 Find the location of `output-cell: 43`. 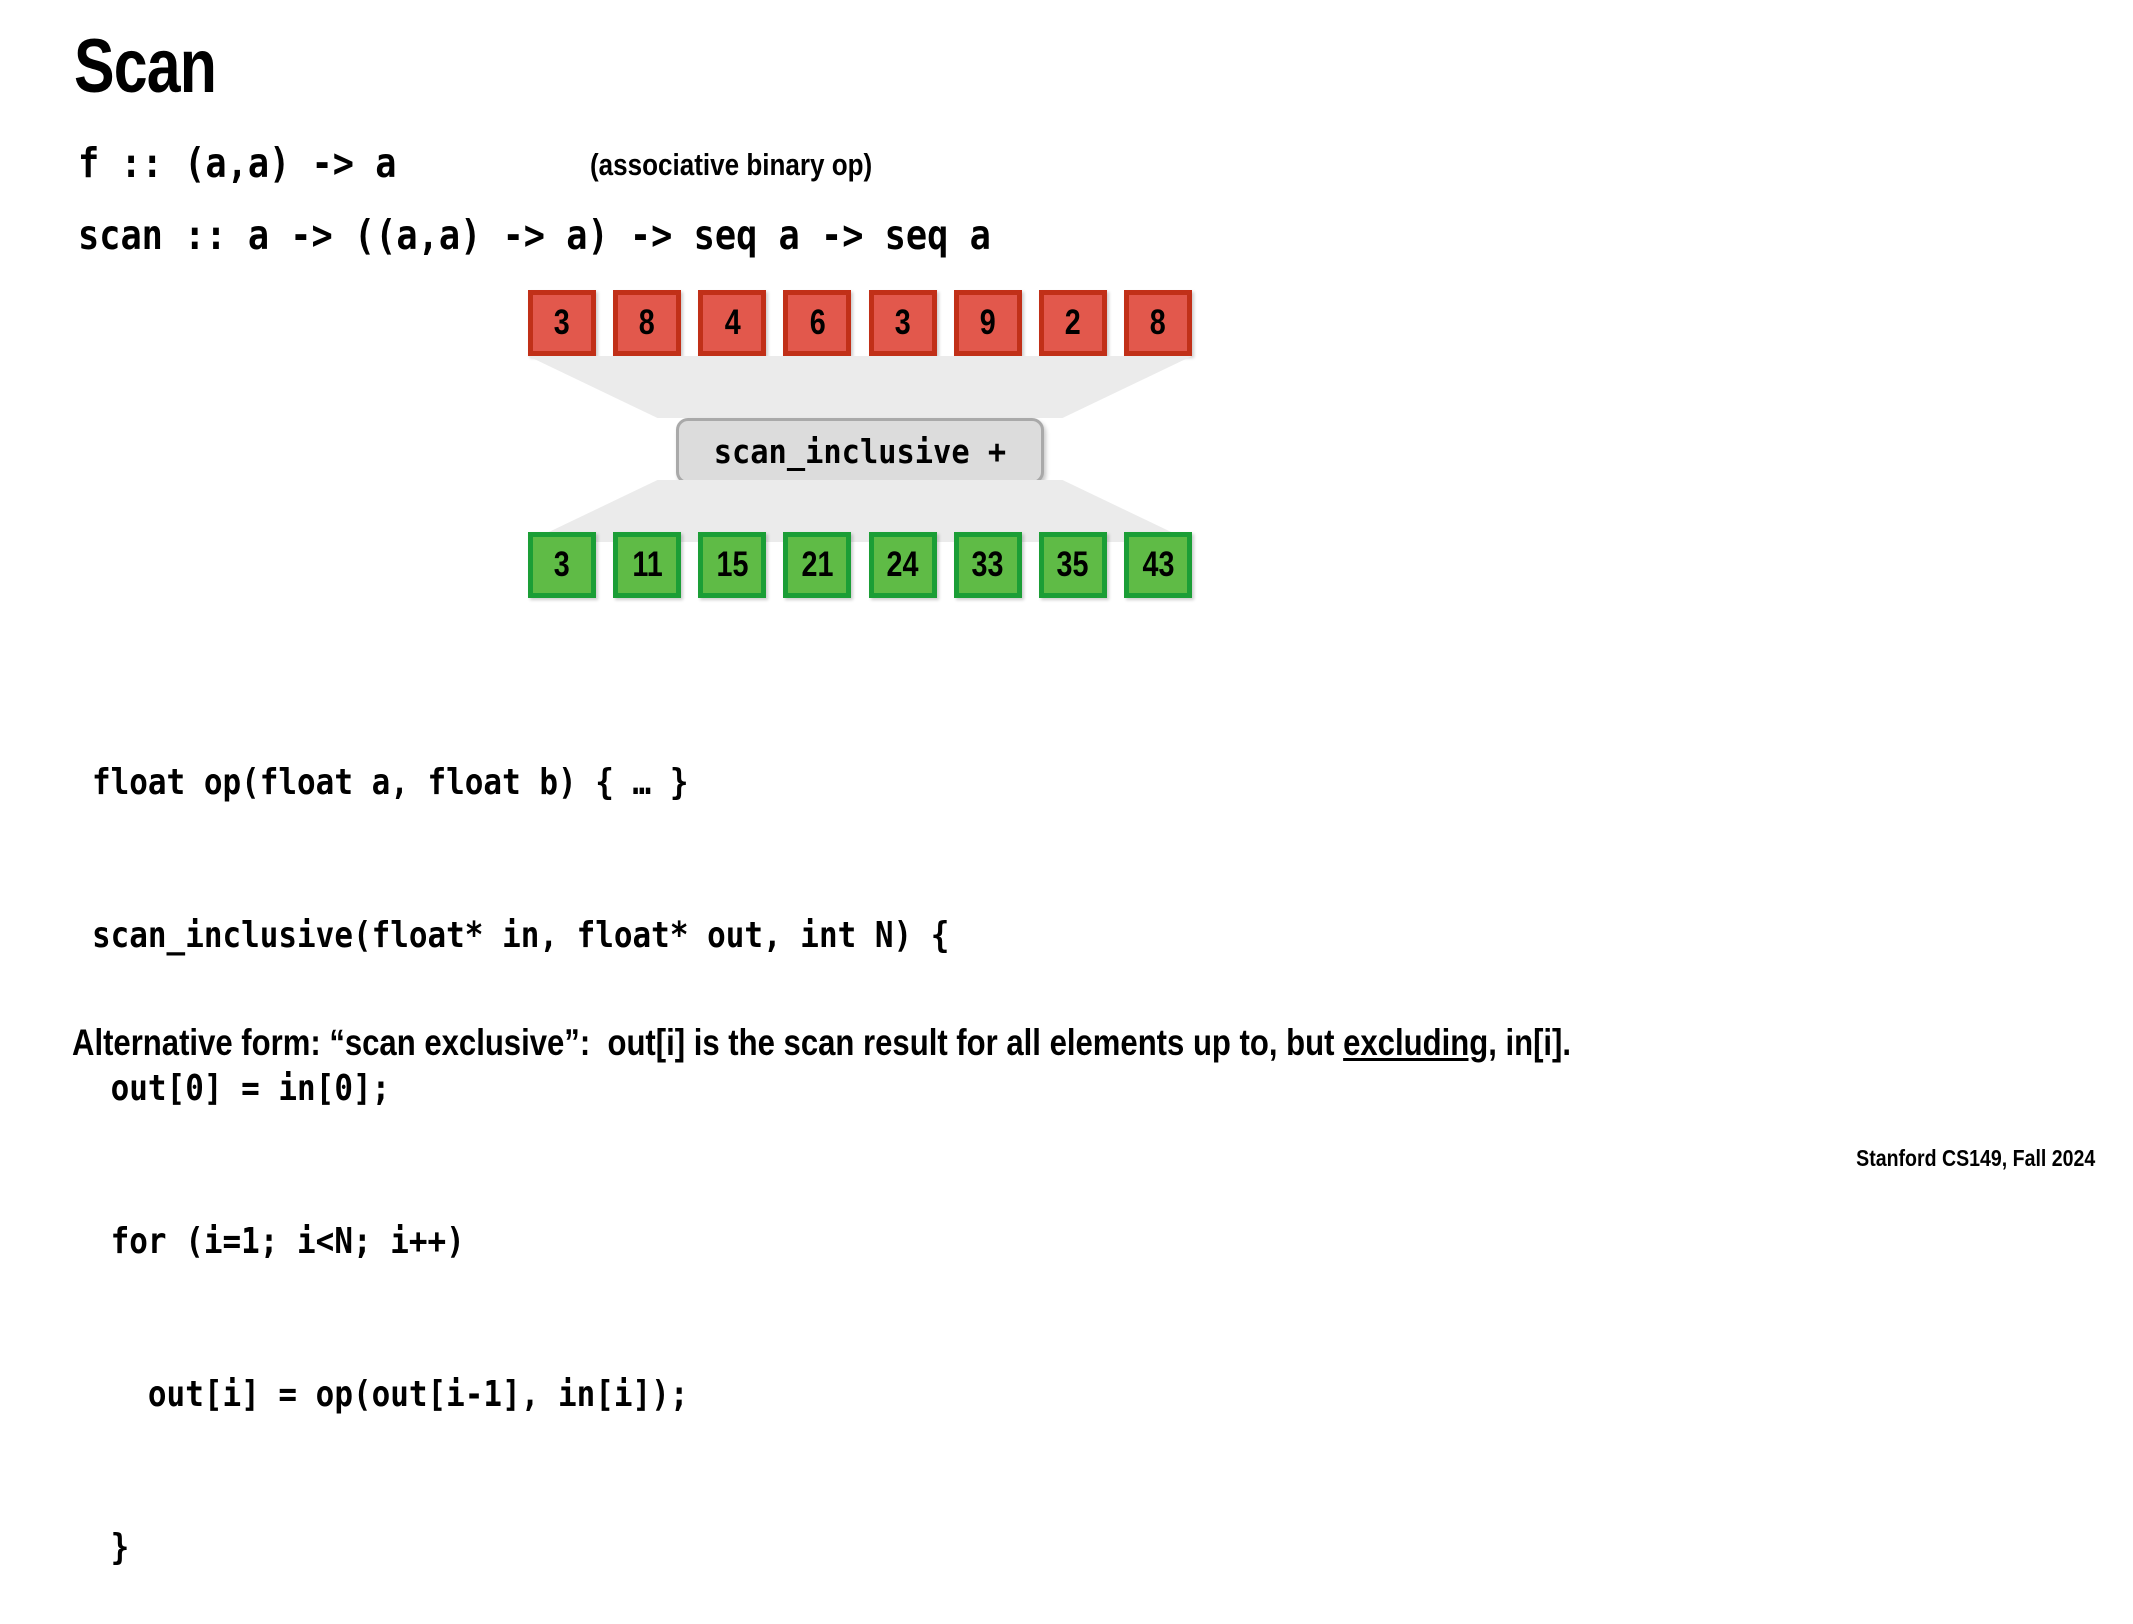

output-cell: 43 is located at coordinates (1157, 565).